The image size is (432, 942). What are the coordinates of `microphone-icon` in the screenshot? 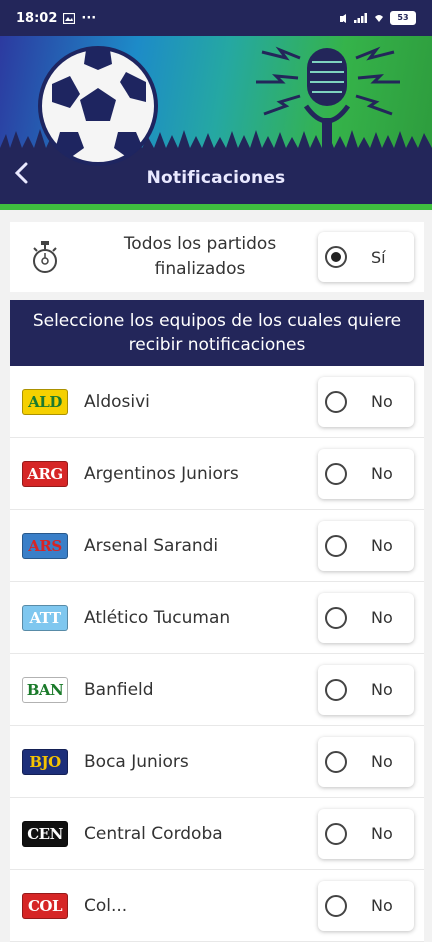 It's located at (328, 99).